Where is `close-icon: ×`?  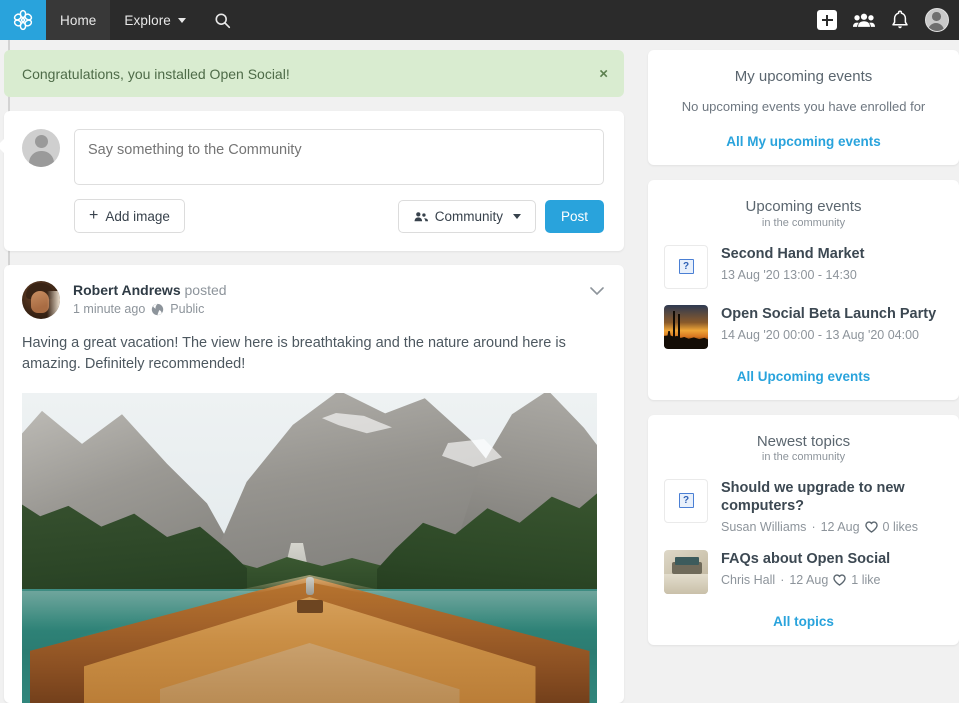
close-icon: × is located at coordinates (603, 73).